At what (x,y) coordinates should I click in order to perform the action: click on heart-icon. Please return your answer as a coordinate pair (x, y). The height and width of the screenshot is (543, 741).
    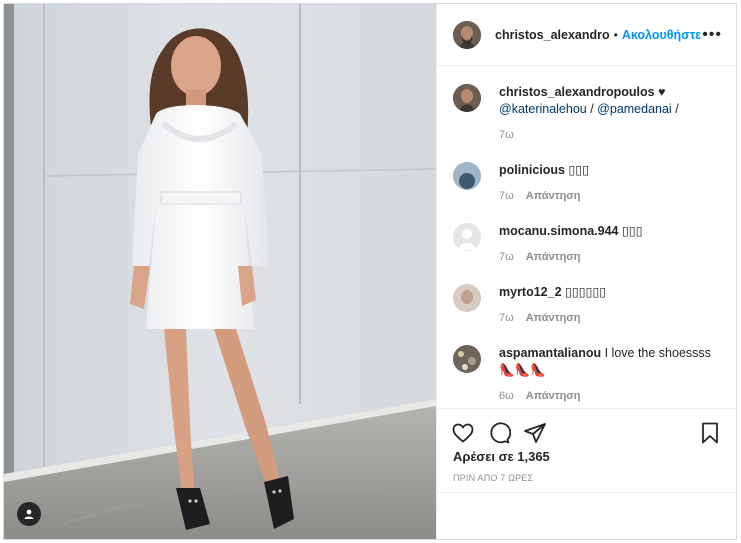
    Looking at the image, I should click on (463, 433).